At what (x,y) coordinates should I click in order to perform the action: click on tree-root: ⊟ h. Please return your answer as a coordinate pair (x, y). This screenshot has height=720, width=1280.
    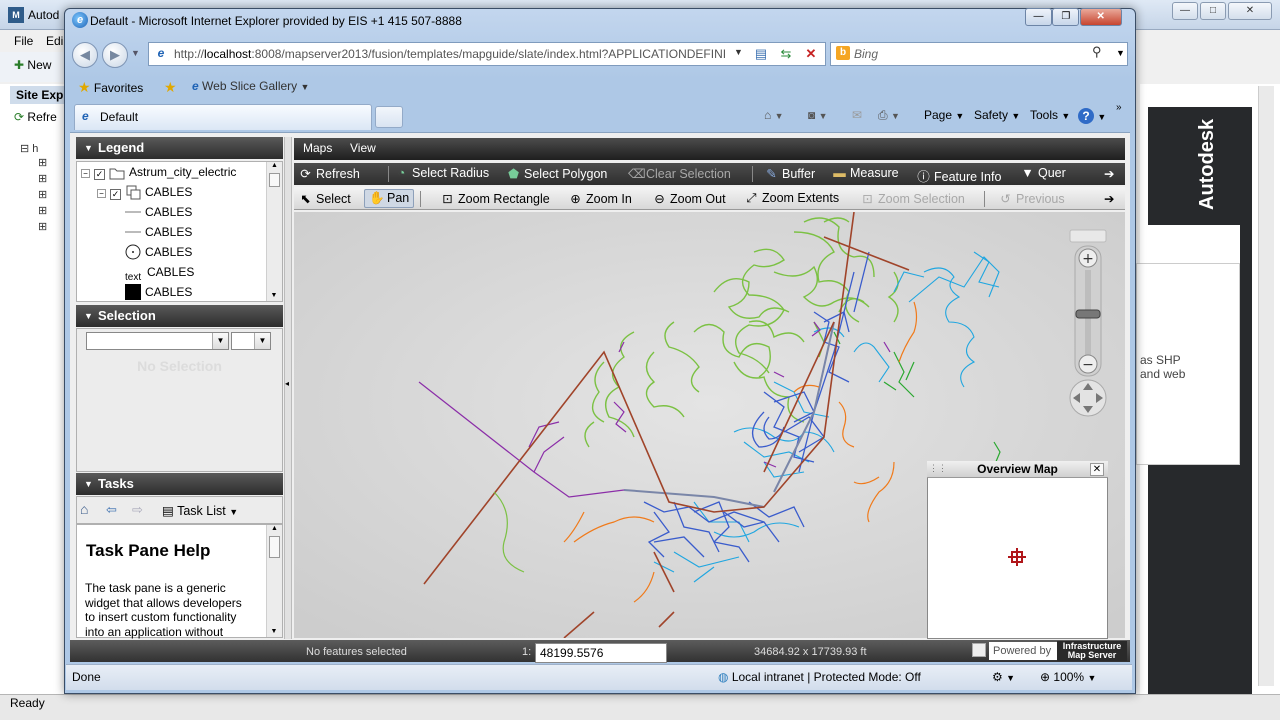
    Looking at the image, I should click on (33, 148).